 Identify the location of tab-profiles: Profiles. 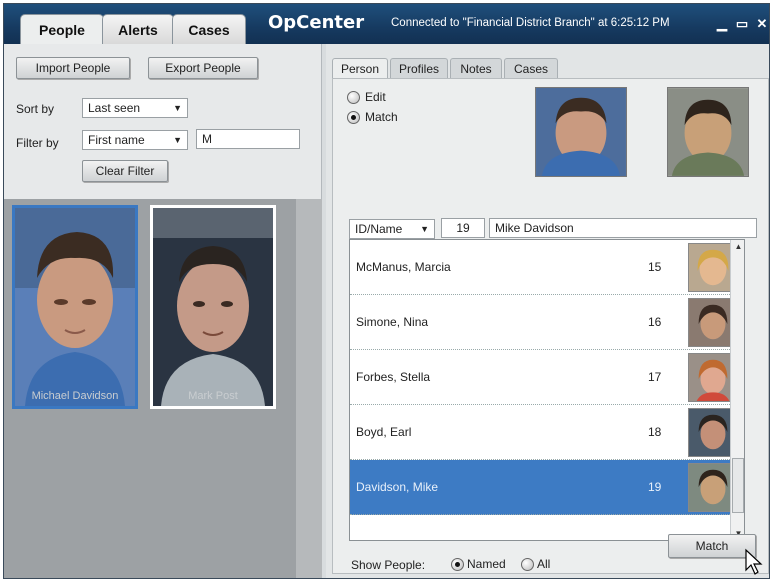
(419, 68).